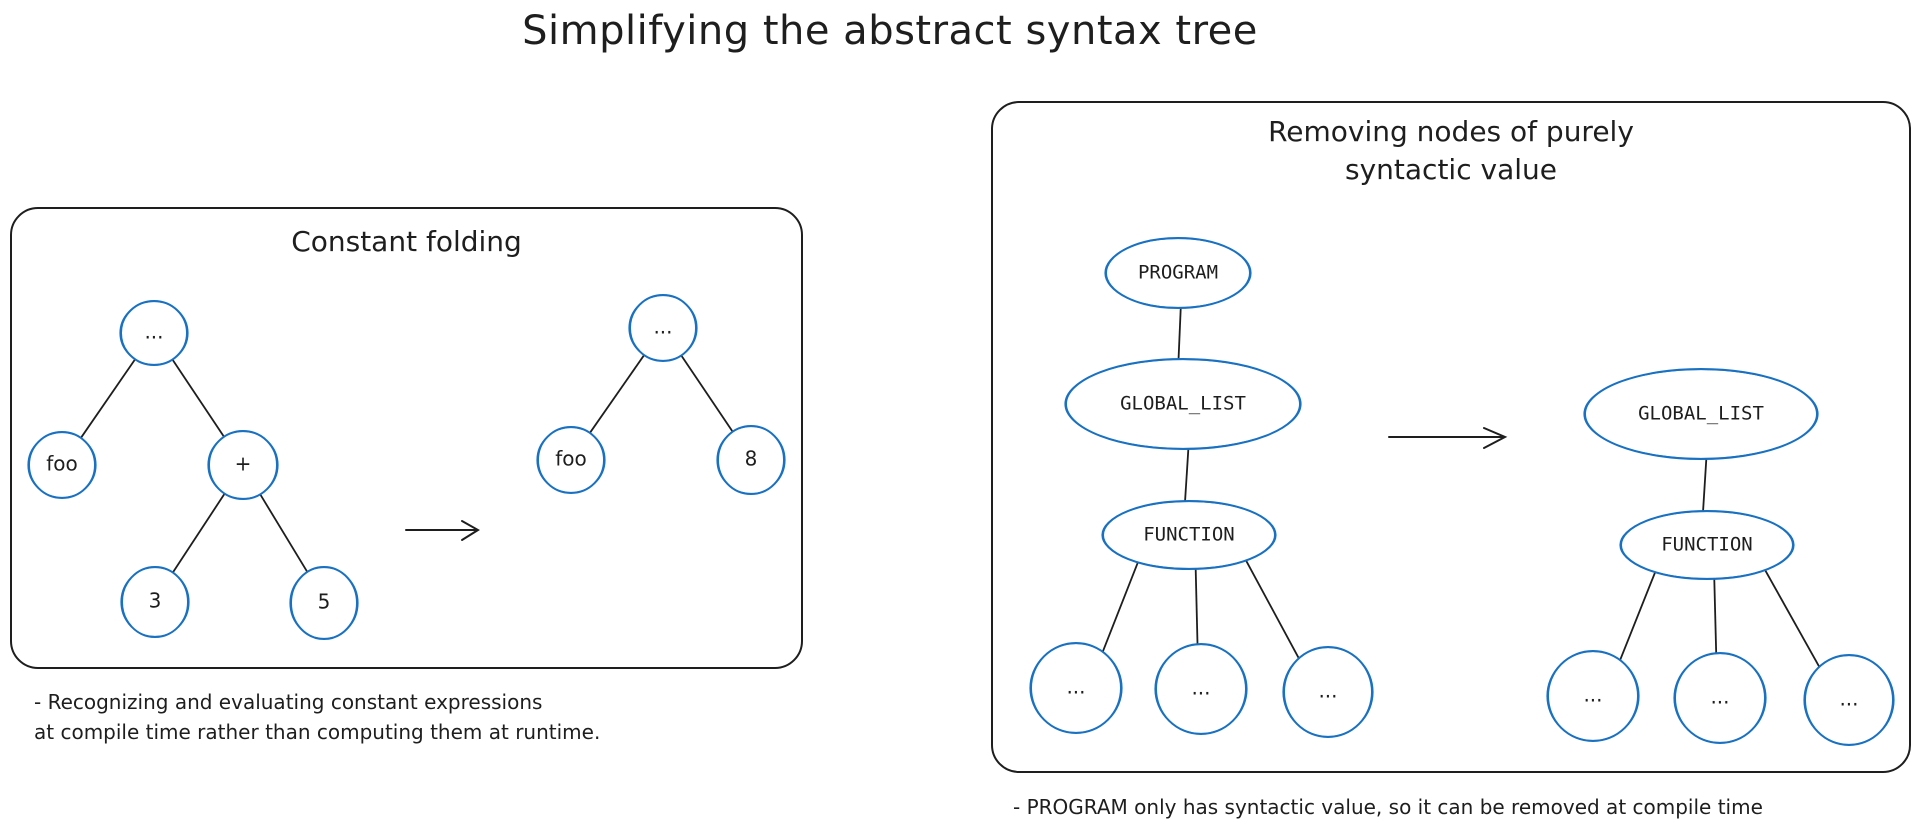 Image resolution: width=1920 pixels, height=831 pixels. I want to click on node-label: +, so click(243, 464).